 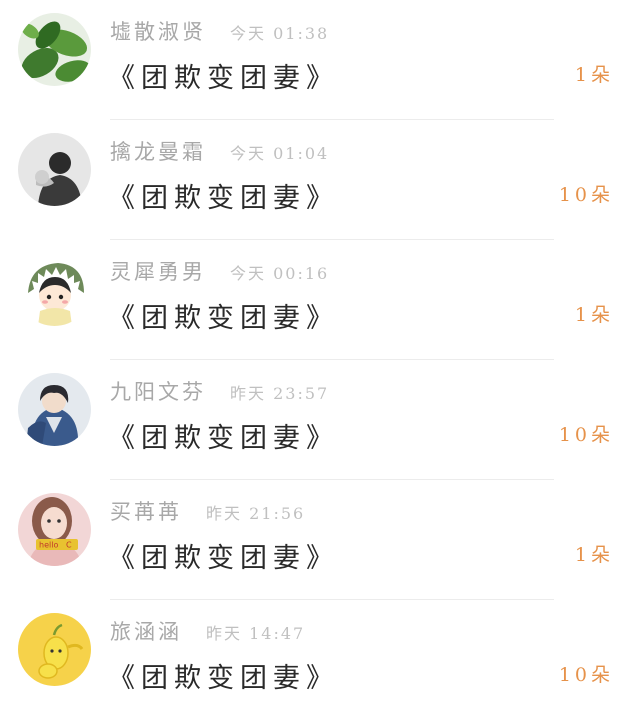 What do you see at coordinates (54, 649) in the screenshot?
I see `yellow-character-avatar-icon` at bounding box center [54, 649].